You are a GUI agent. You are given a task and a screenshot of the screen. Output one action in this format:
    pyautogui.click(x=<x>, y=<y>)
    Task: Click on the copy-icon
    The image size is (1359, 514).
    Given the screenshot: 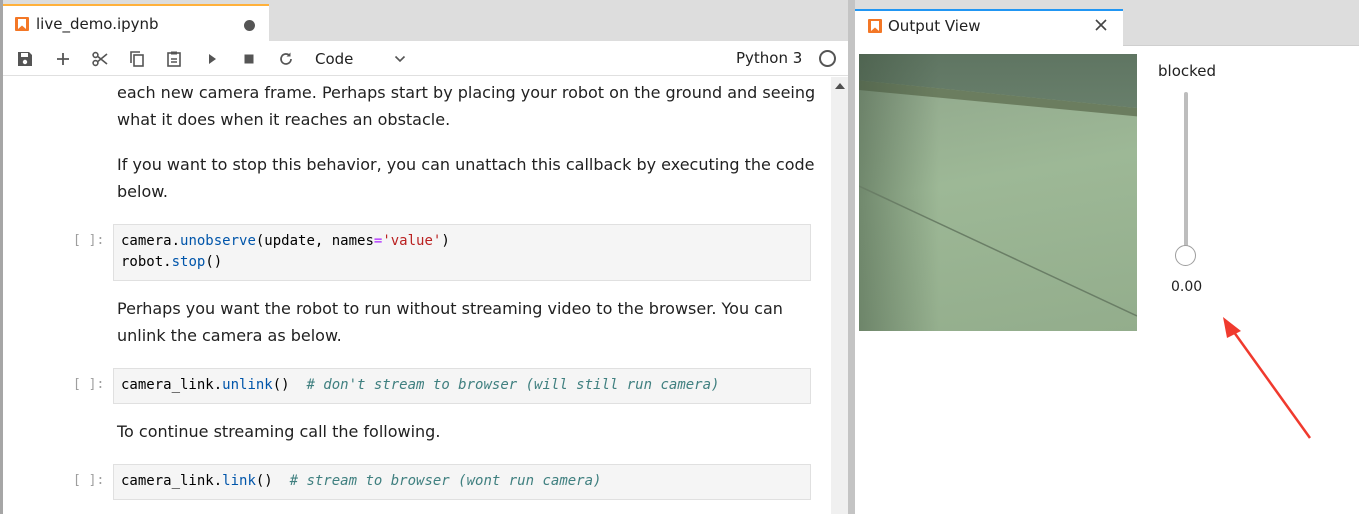 What is the action you would take?
    pyautogui.click(x=137, y=59)
    